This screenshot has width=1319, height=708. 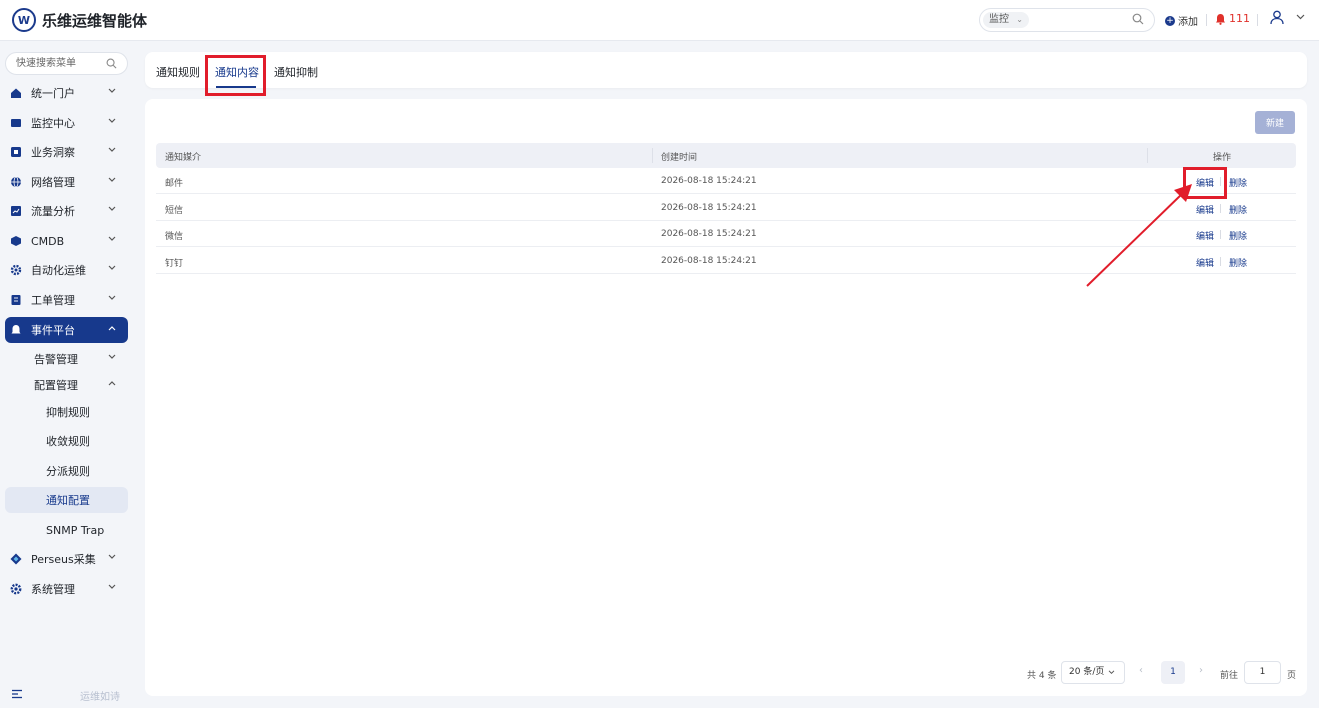 I want to click on sidebar-item-system: 系统管理, so click(x=66, y=589).